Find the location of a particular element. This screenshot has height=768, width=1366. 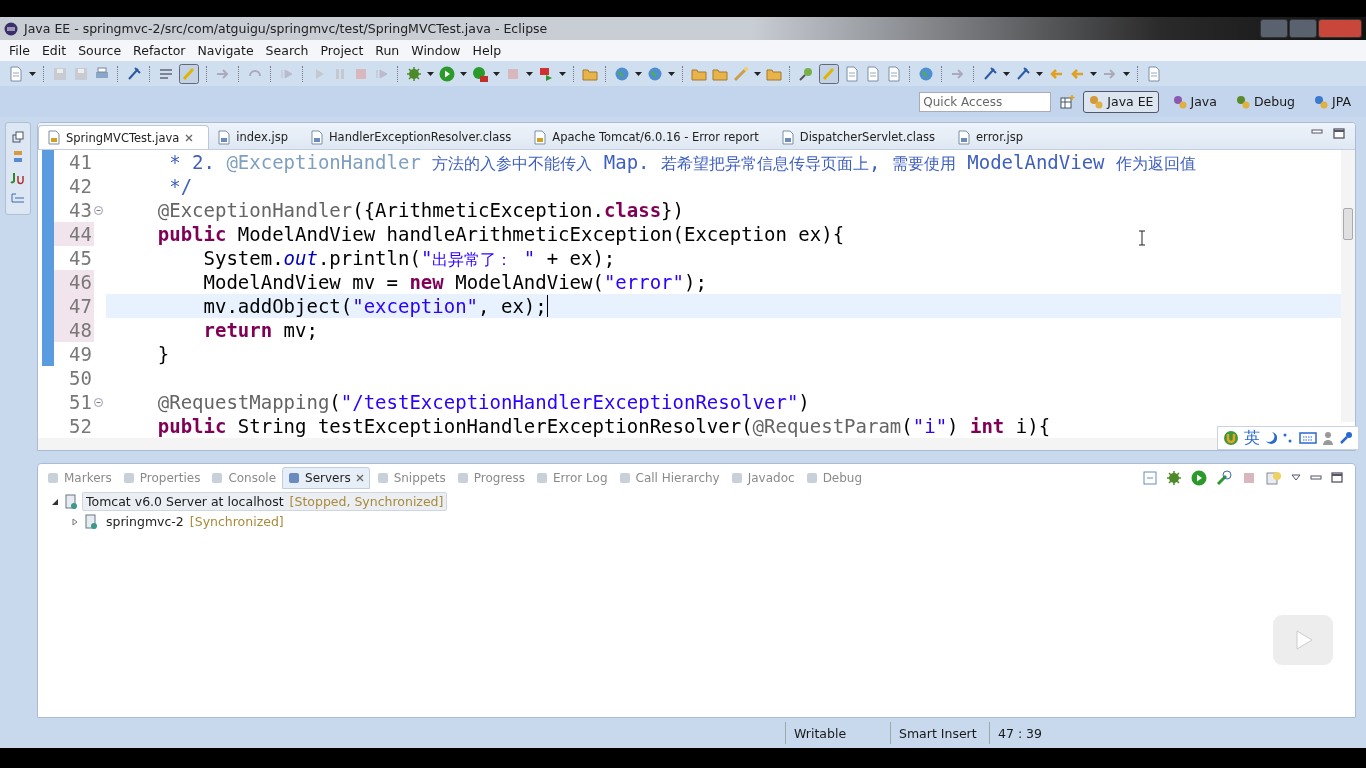

text-cursor-icon is located at coordinates (1142, 238).